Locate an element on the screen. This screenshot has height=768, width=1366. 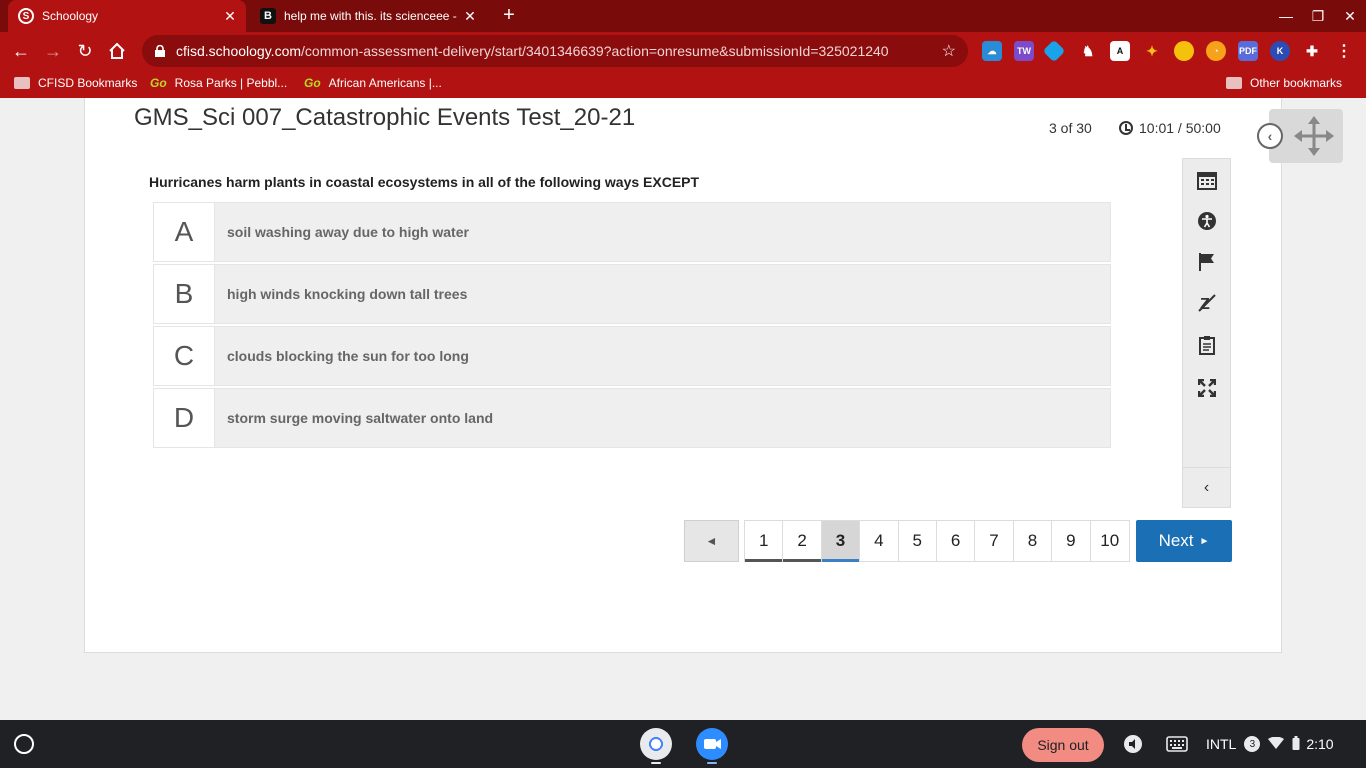
page-10-button: 10 is located at coordinates (1109, 541).